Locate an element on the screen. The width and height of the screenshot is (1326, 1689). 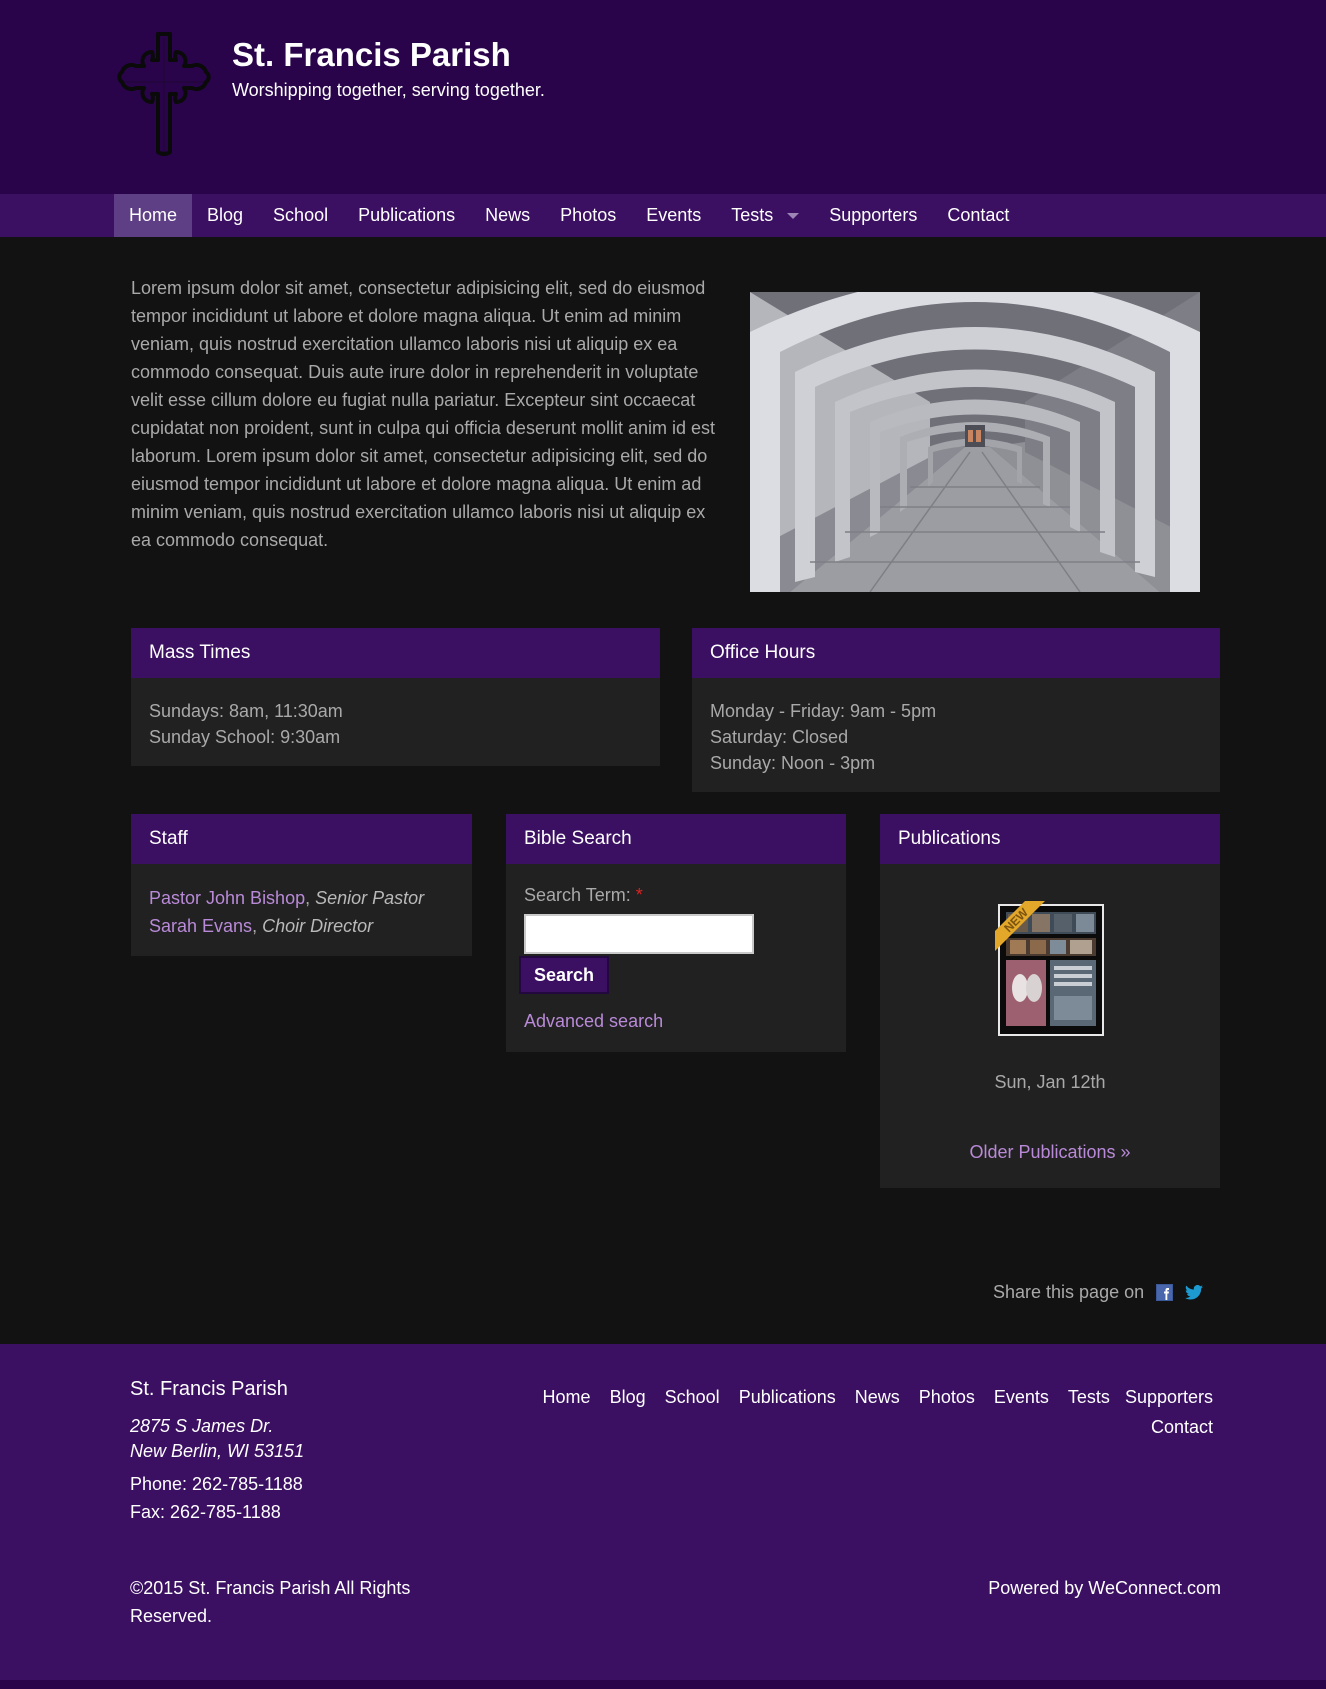
footer-parish-name: St. Francis Parish is located at coordinates (209, 1389).